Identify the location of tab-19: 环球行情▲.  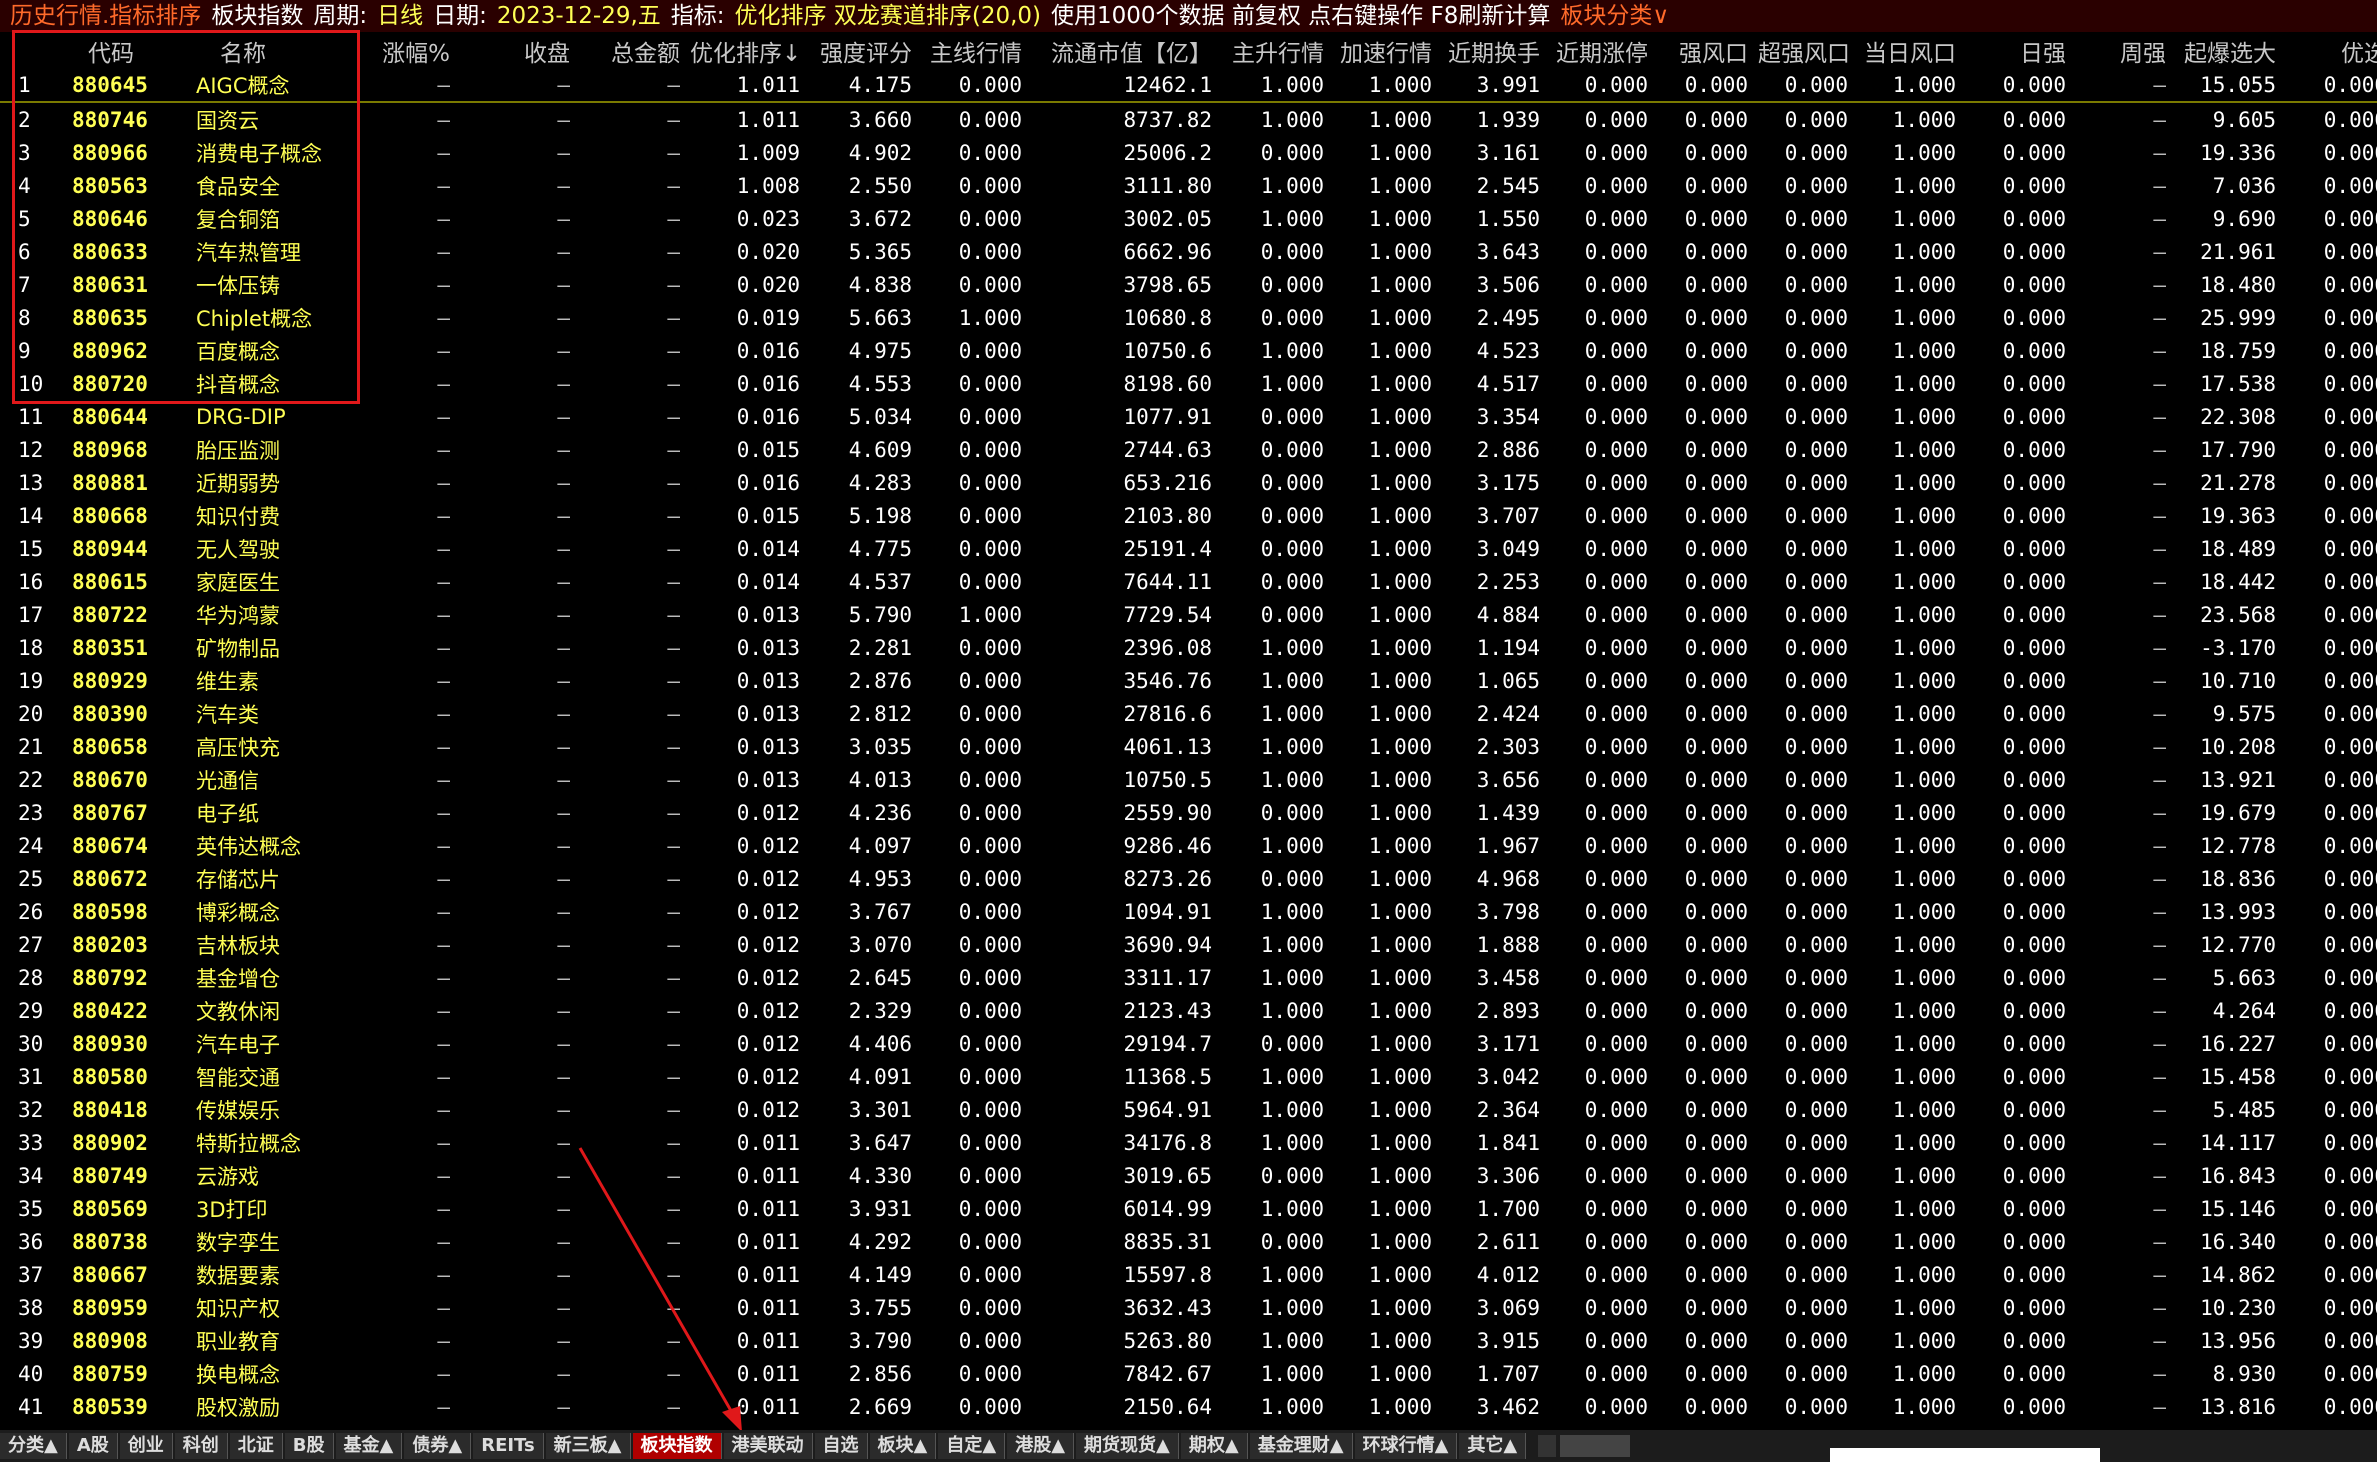
(1406, 1446).